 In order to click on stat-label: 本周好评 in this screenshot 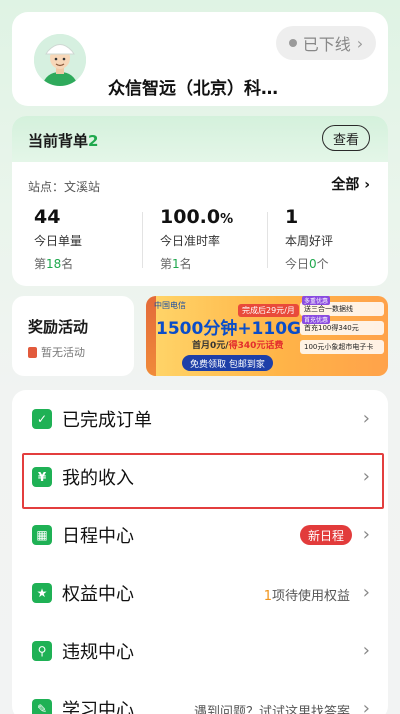, I will do `click(309, 241)`.